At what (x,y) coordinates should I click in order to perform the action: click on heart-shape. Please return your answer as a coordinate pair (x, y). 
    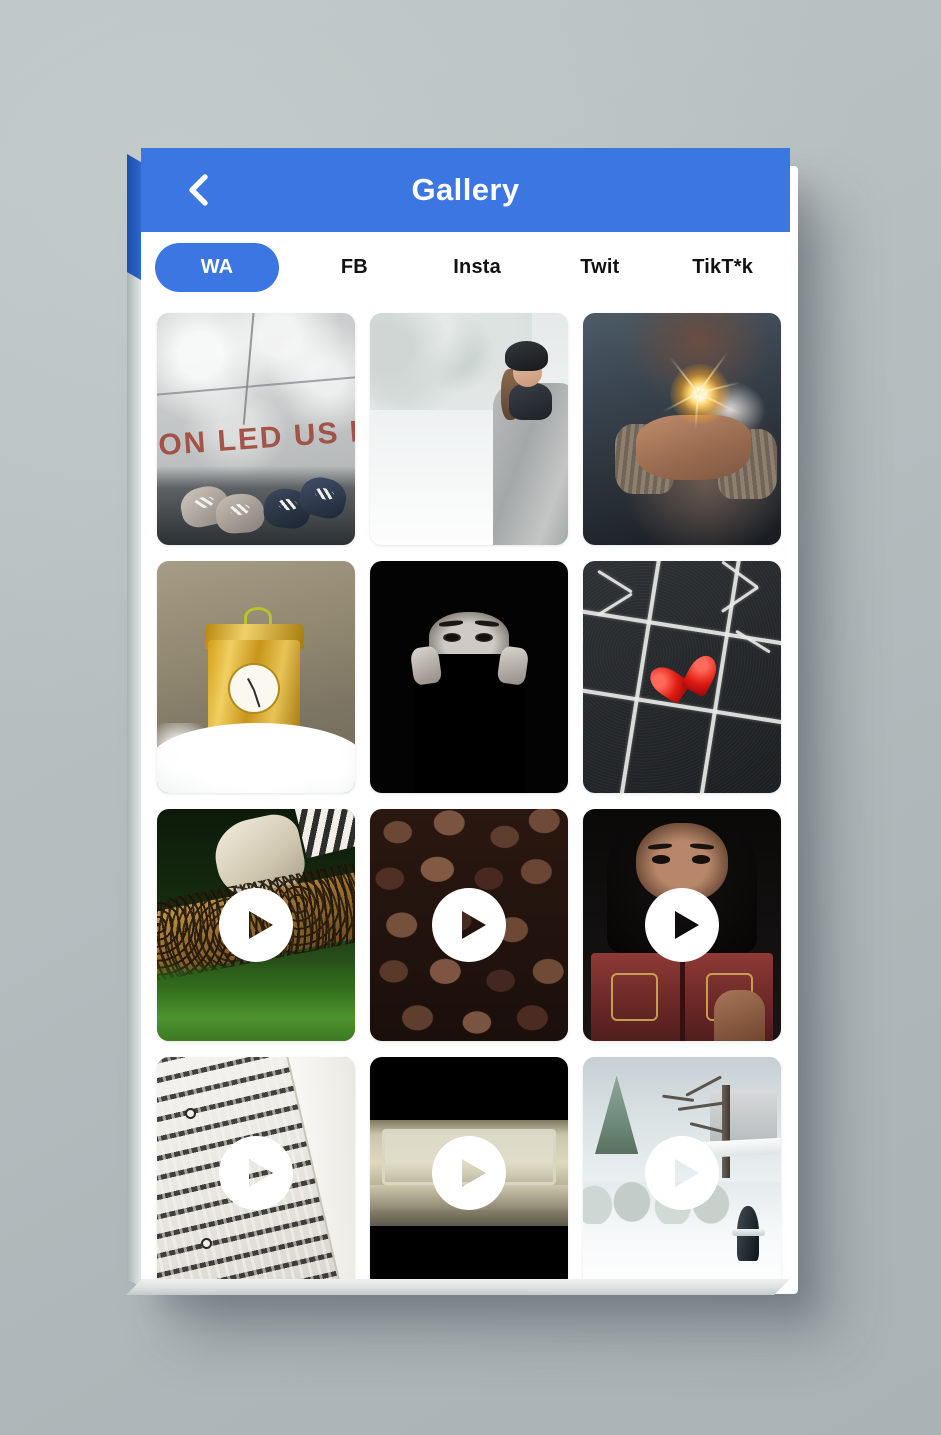
    Looking at the image, I should click on (685, 678).